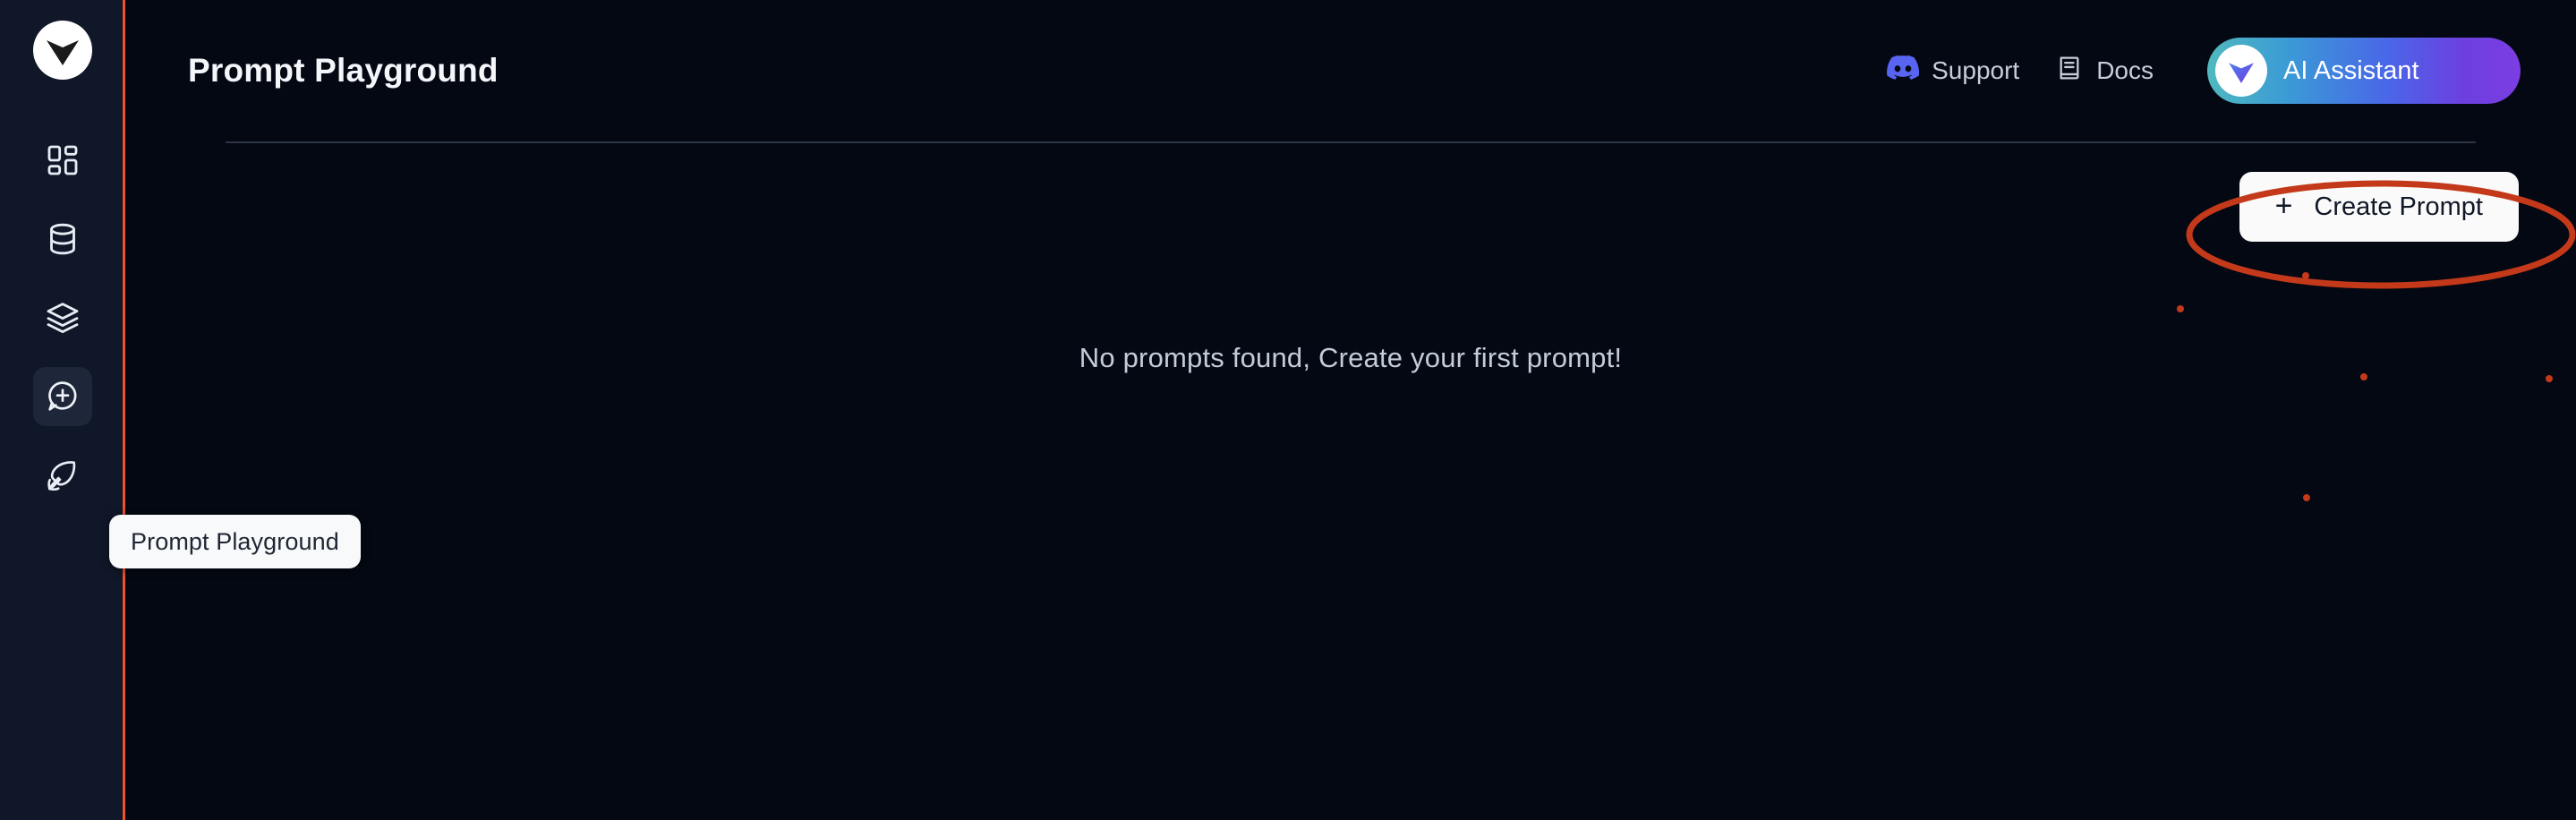  I want to click on sidebar-item-deploy, so click(62, 476).